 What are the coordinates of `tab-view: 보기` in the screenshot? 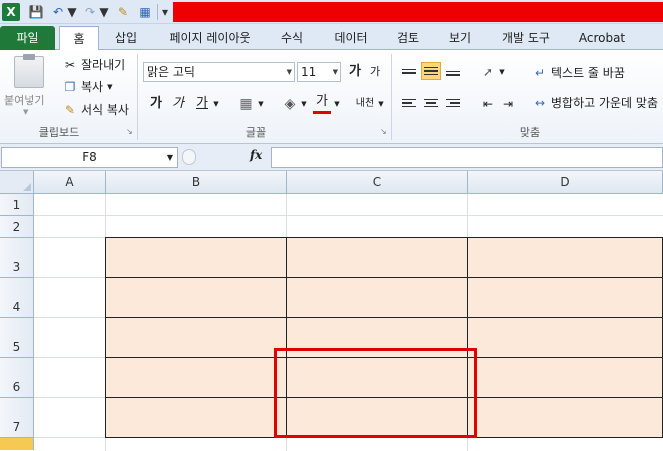 It's located at (460, 38).